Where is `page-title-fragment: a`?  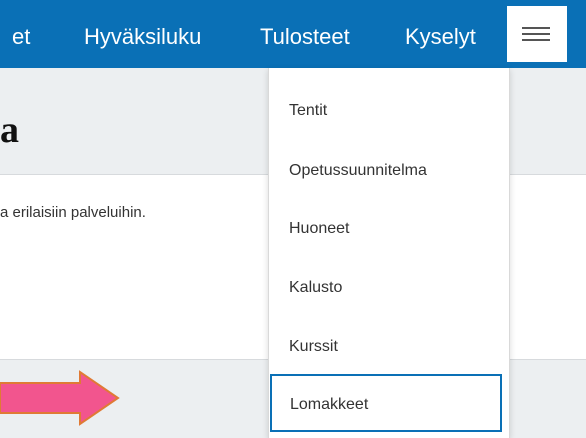 page-title-fragment: a is located at coordinates (9, 130).